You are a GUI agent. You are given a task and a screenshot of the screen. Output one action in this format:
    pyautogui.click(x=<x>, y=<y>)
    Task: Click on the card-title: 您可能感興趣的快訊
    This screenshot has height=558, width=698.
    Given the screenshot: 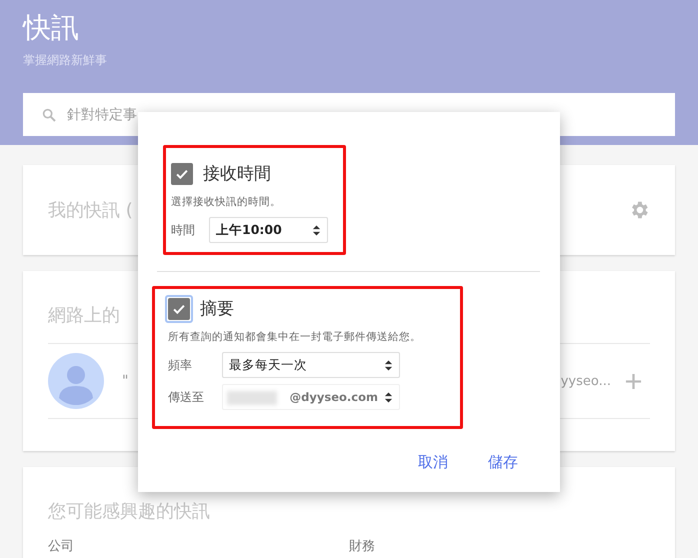 What is the action you would take?
    pyautogui.click(x=129, y=511)
    